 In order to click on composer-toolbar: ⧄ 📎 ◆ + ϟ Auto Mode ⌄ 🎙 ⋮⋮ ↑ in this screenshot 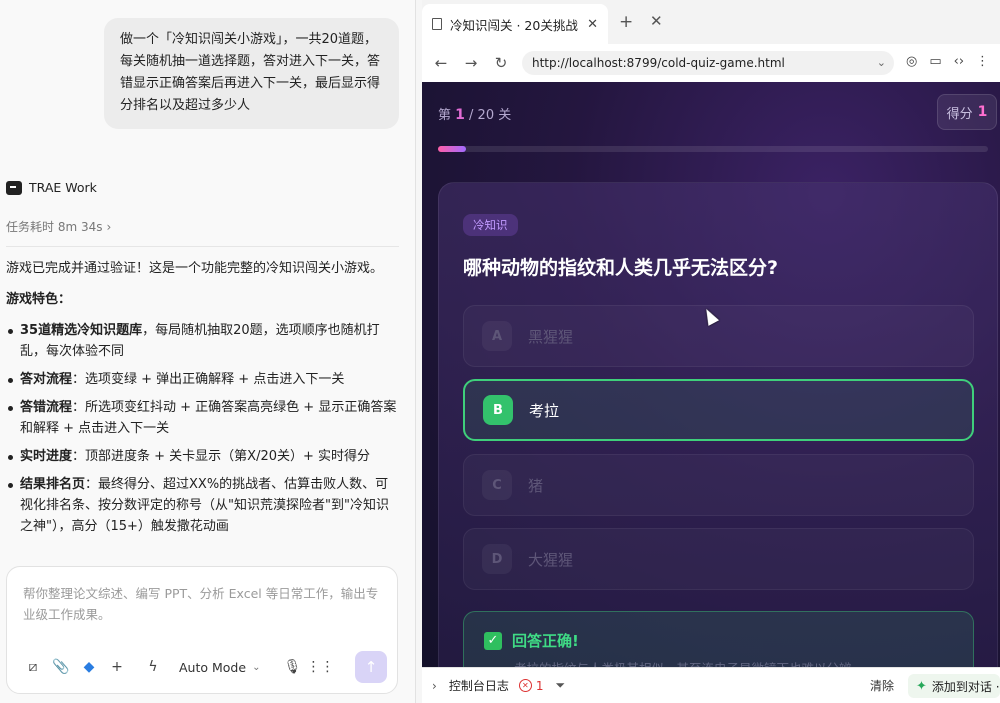, I will do `click(203, 667)`.